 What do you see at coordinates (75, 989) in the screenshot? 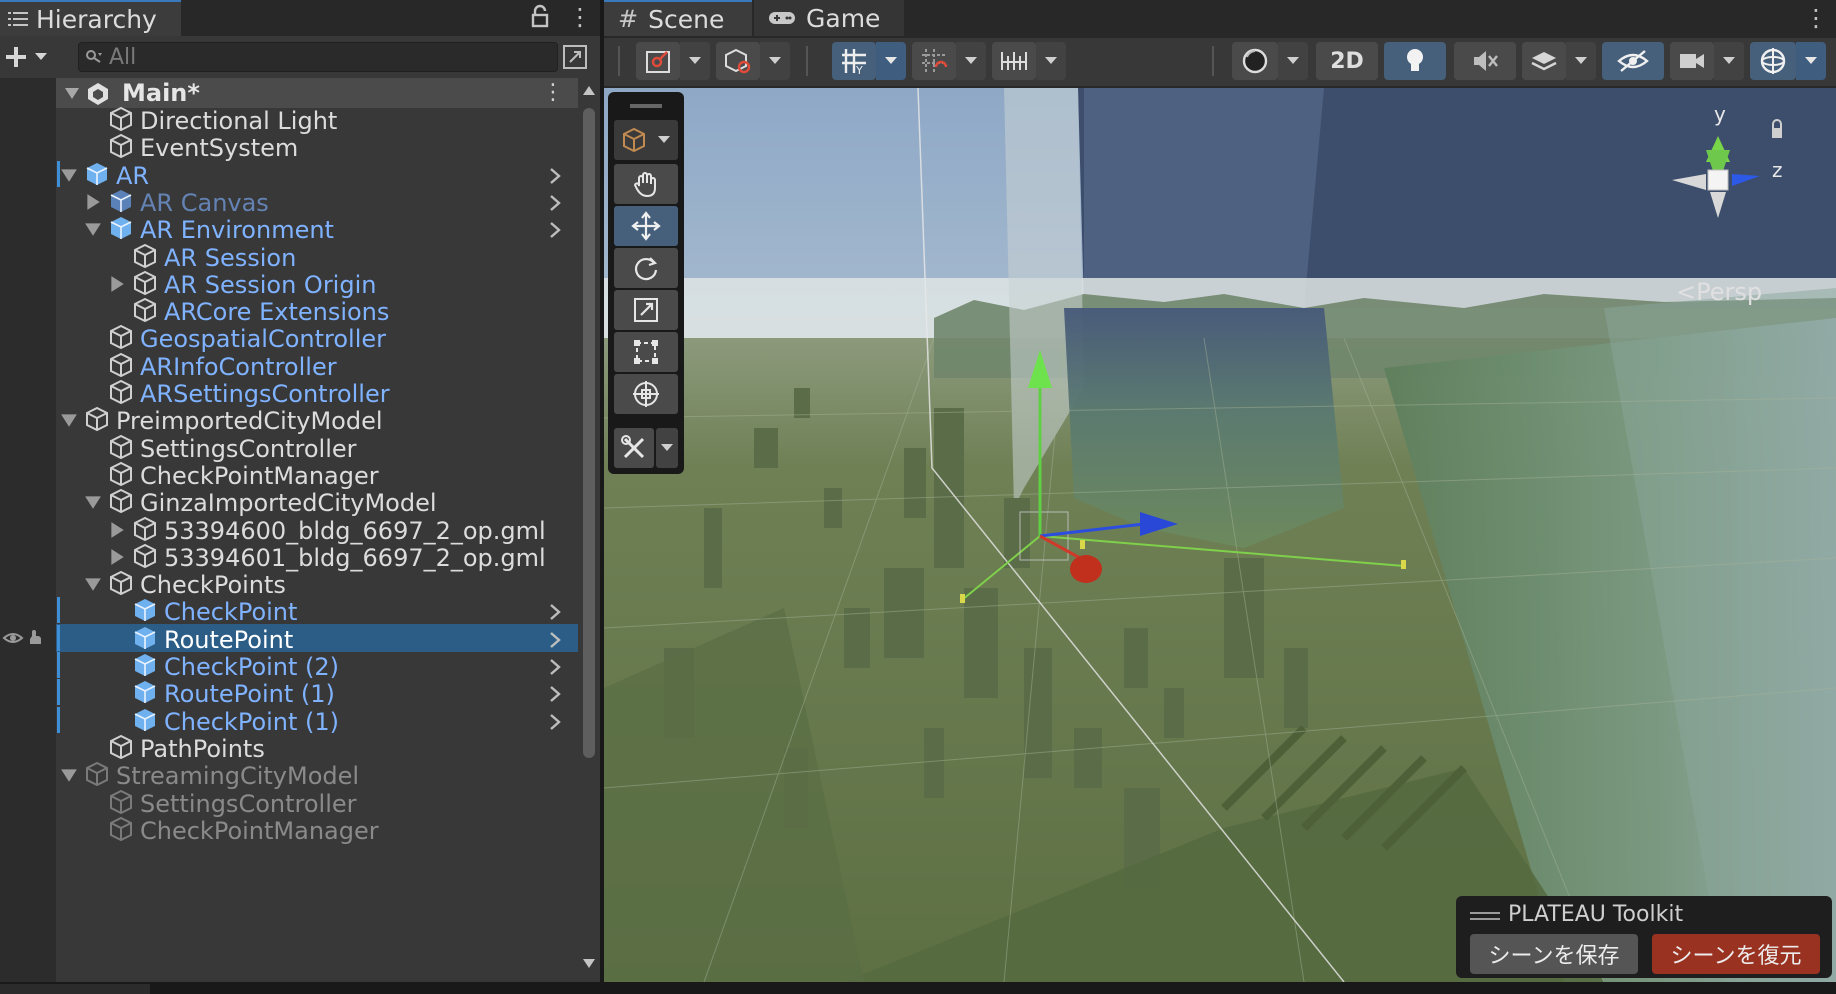
I see `bottom-panel-tab` at bounding box center [75, 989].